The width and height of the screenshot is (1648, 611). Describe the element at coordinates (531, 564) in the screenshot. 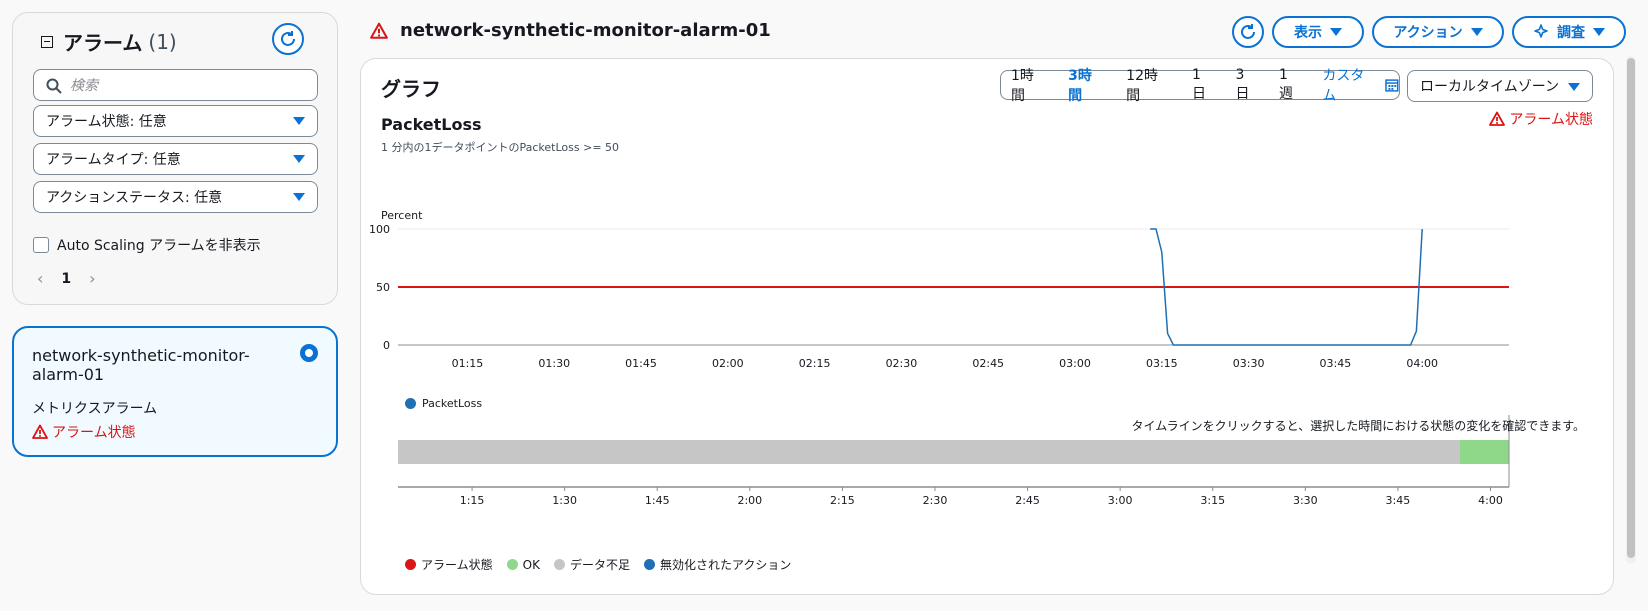

I see `legend-label: OK` at that location.